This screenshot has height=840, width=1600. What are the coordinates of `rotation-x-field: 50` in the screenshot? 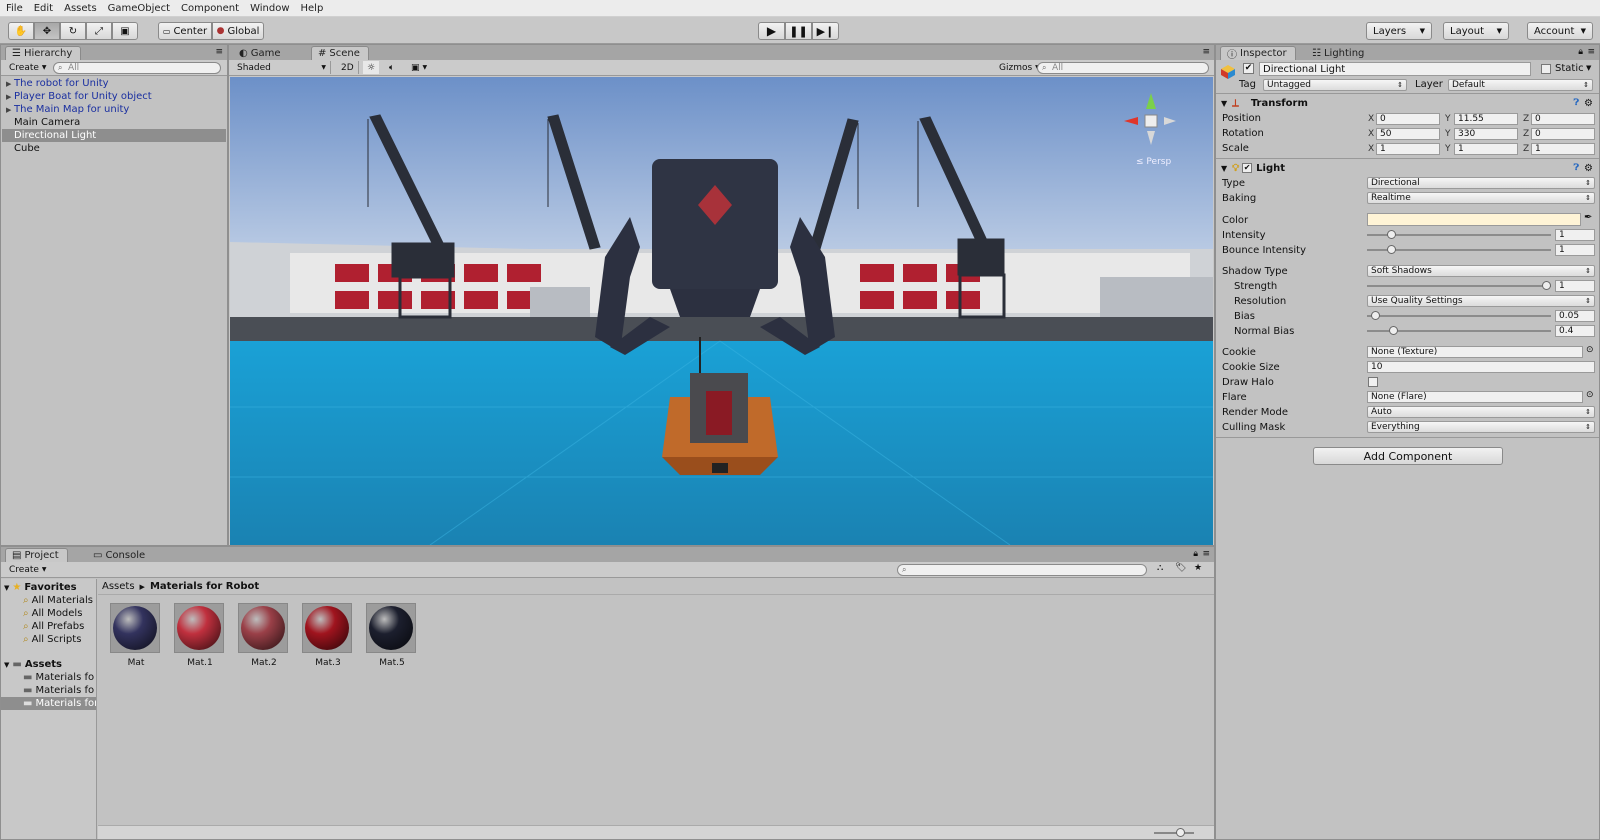 It's located at (1408, 134).